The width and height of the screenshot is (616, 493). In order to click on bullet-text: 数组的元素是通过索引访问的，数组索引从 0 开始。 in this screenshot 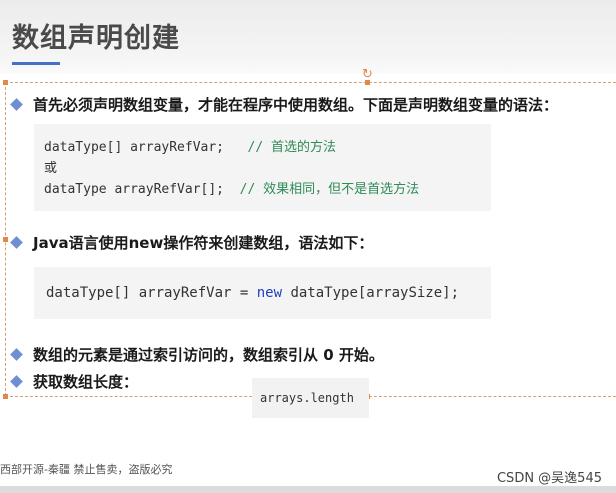, I will do `click(208, 355)`.